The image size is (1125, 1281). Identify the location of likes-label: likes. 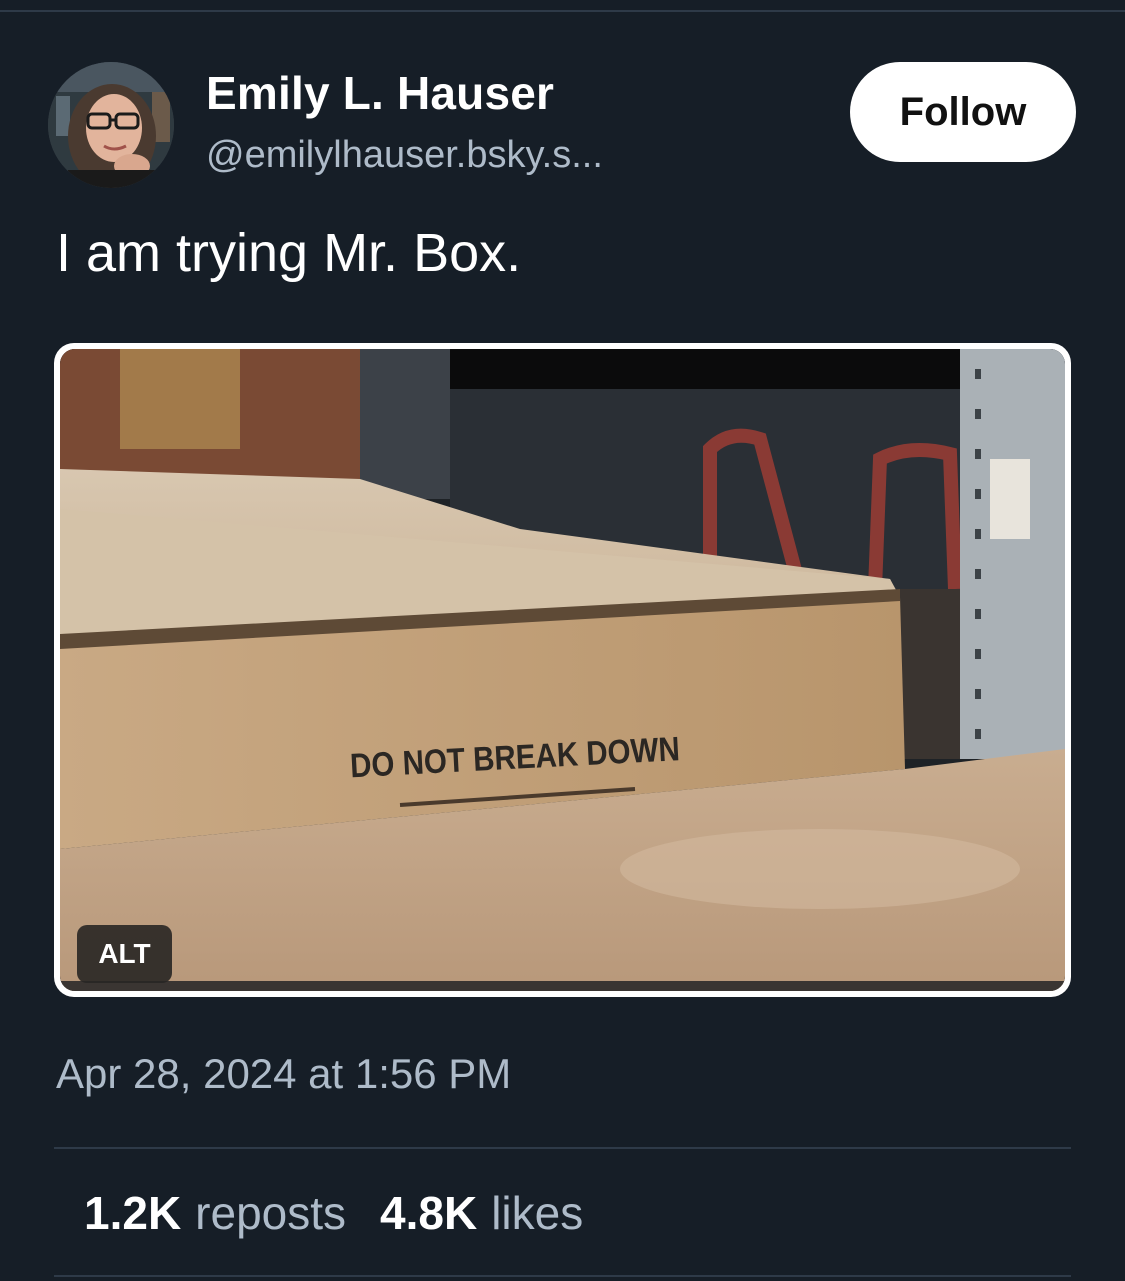
(537, 1213).